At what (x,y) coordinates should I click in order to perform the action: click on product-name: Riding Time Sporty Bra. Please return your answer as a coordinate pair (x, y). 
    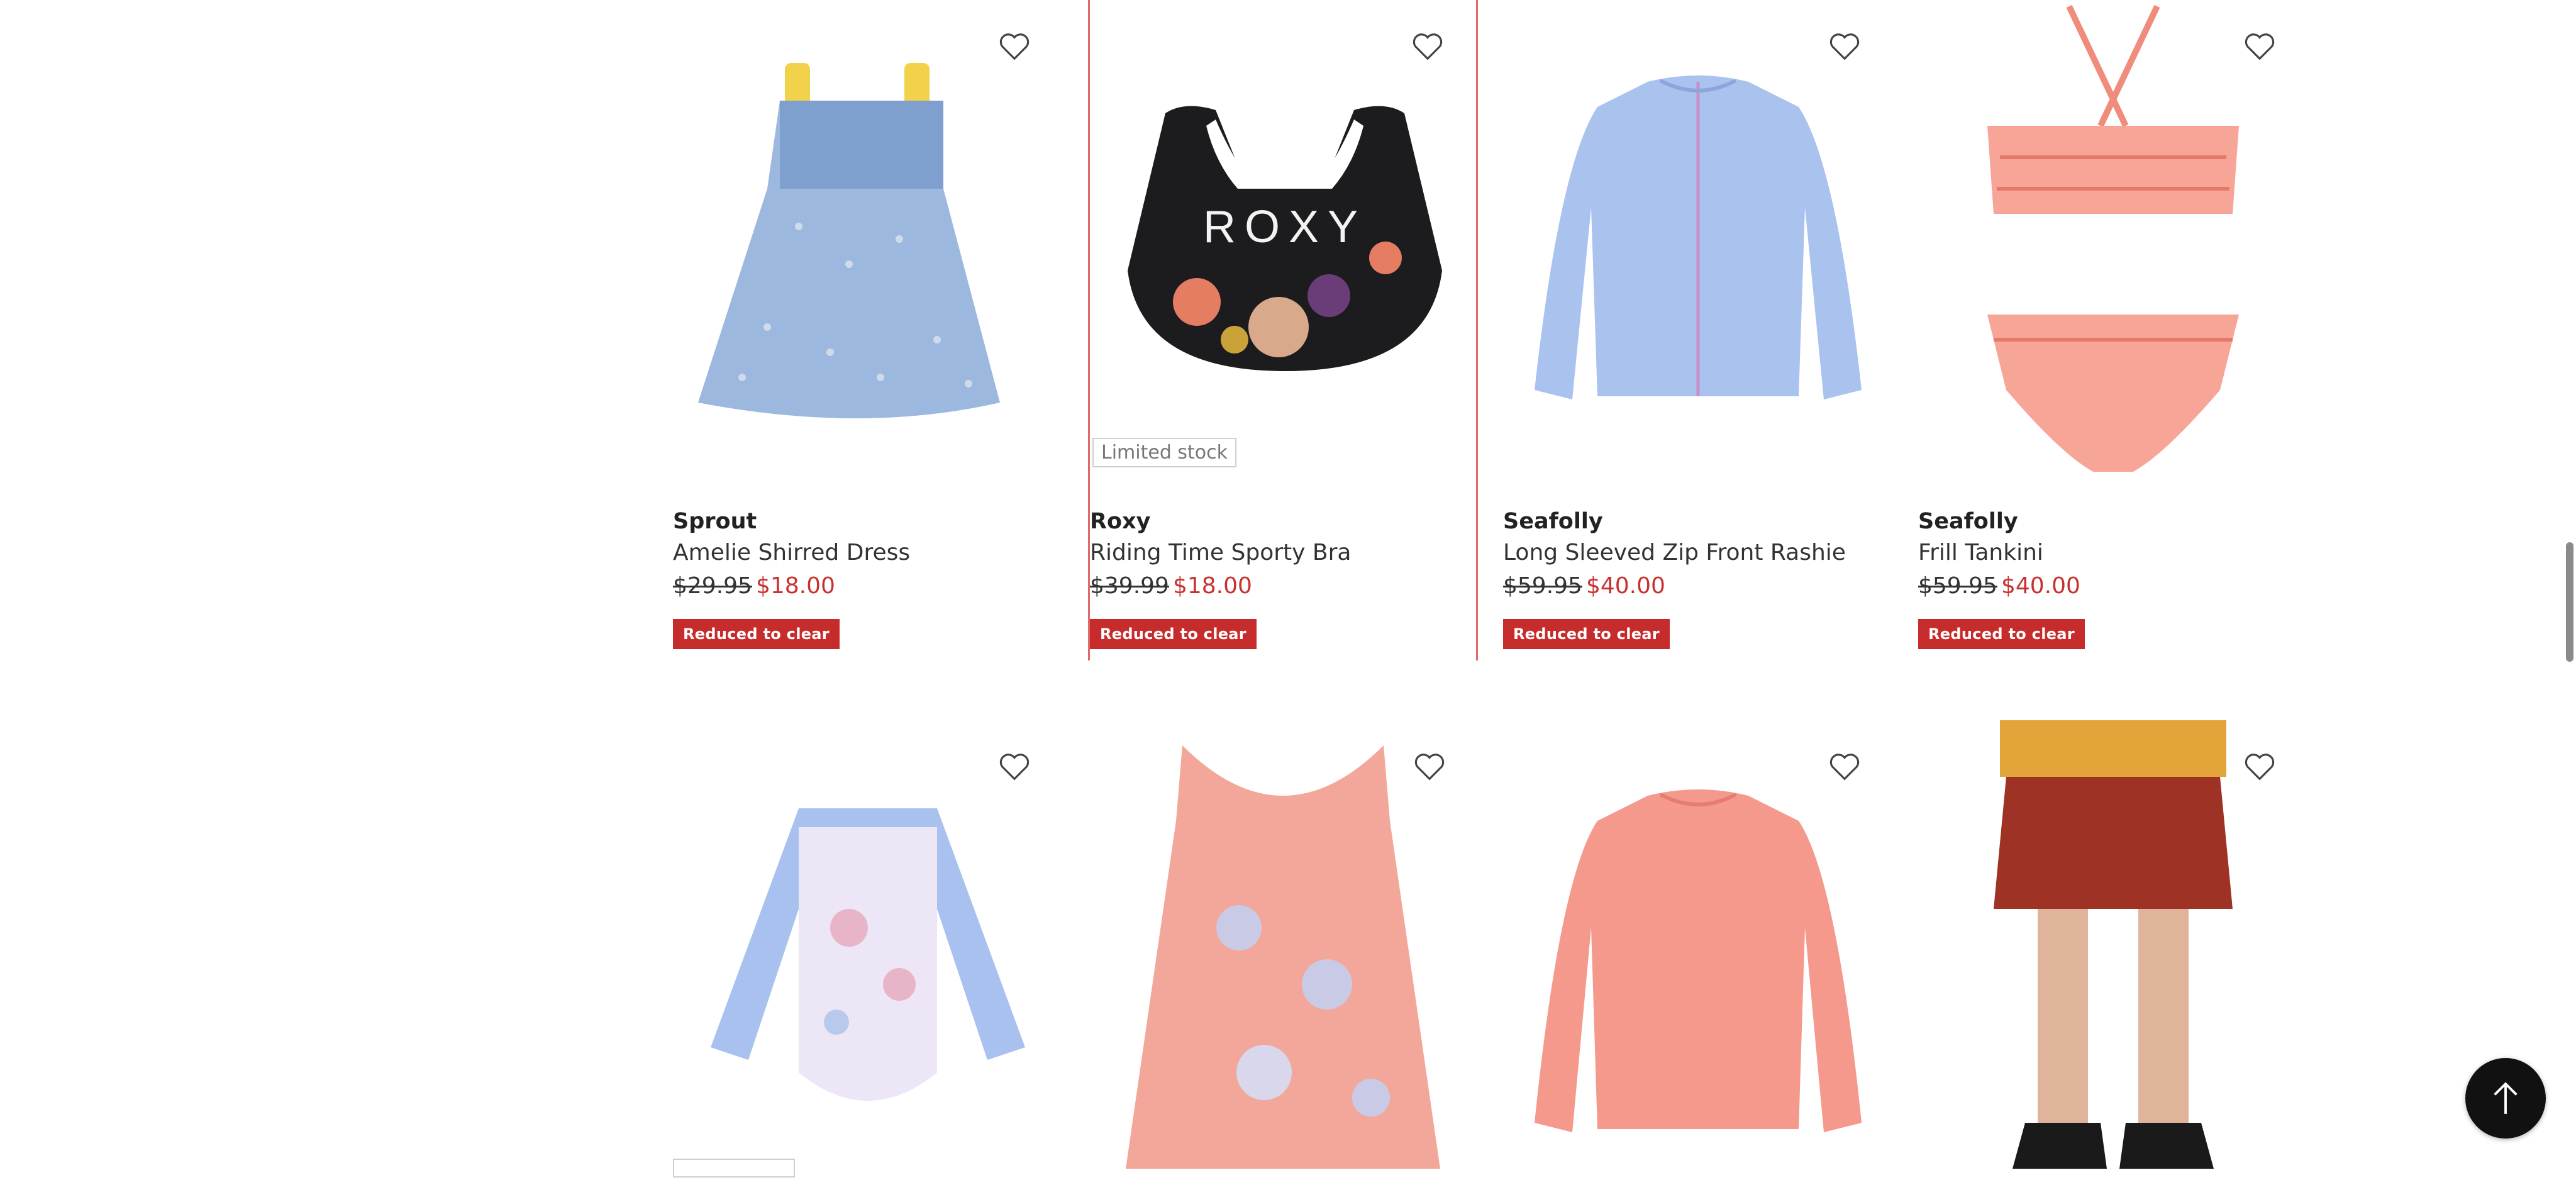
    Looking at the image, I should click on (1283, 552).